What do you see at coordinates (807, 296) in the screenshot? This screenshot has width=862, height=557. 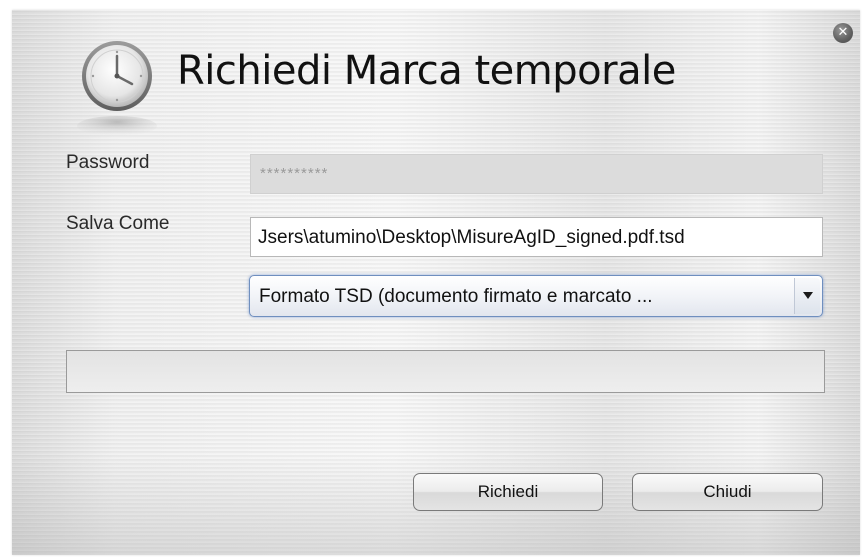 I see `chevron-down-icon` at bounding box center [807, 296].